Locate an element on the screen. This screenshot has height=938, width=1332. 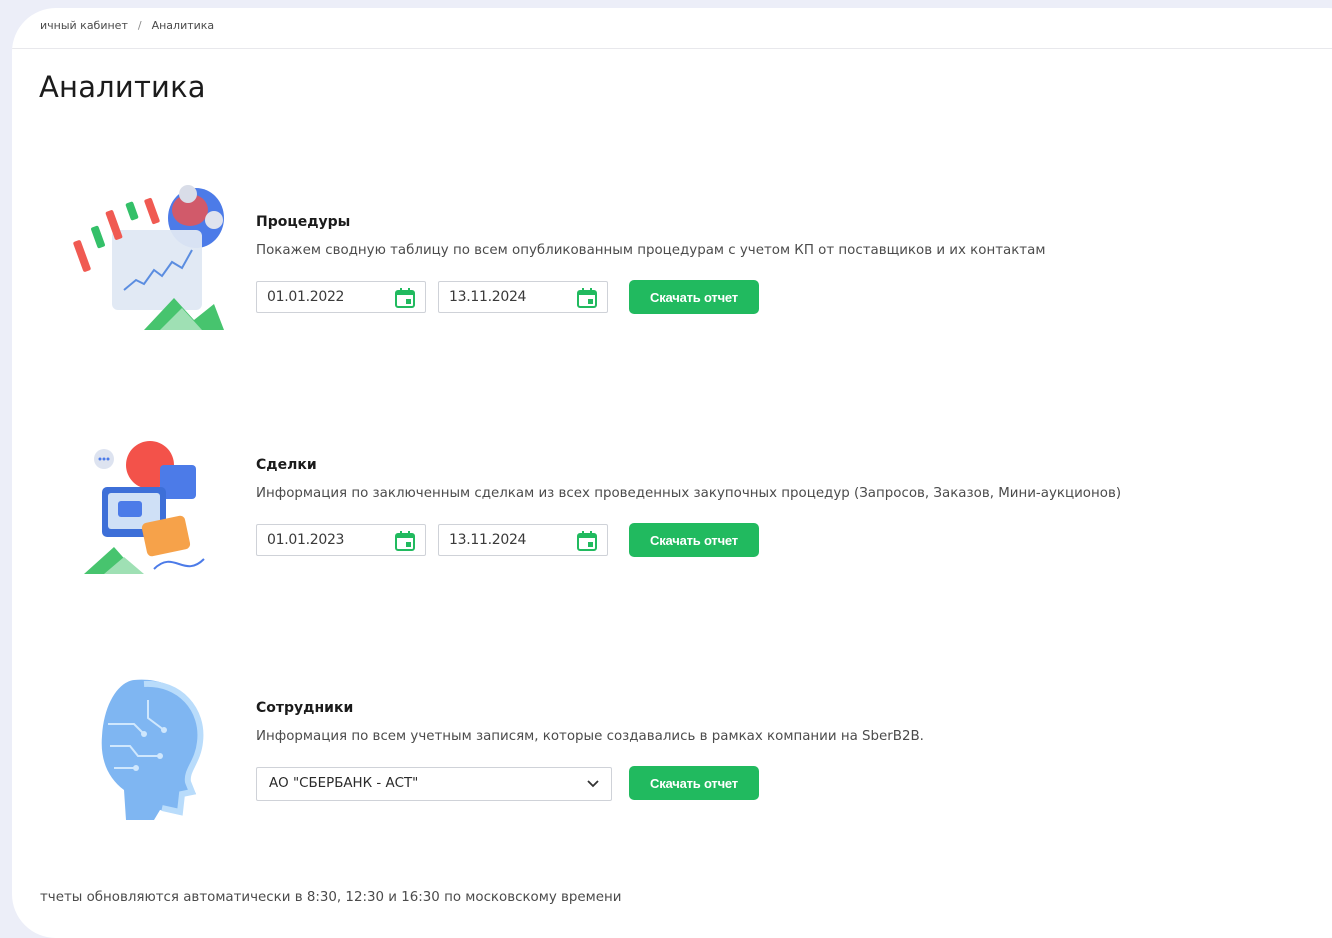
company-select-value: АО "СБЕРБАНК - АСТ" is located at coordinates (344, 783).